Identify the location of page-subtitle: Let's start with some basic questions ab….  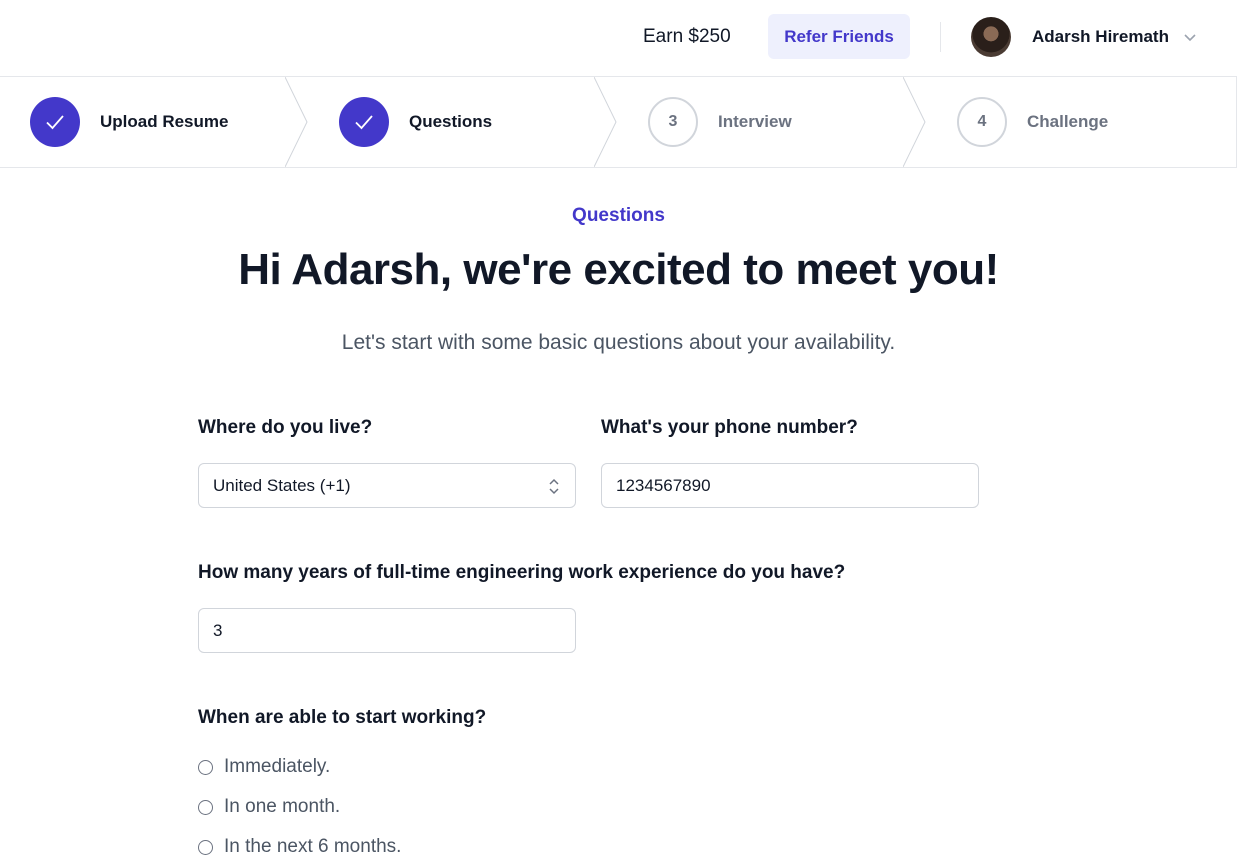
(618, 342).